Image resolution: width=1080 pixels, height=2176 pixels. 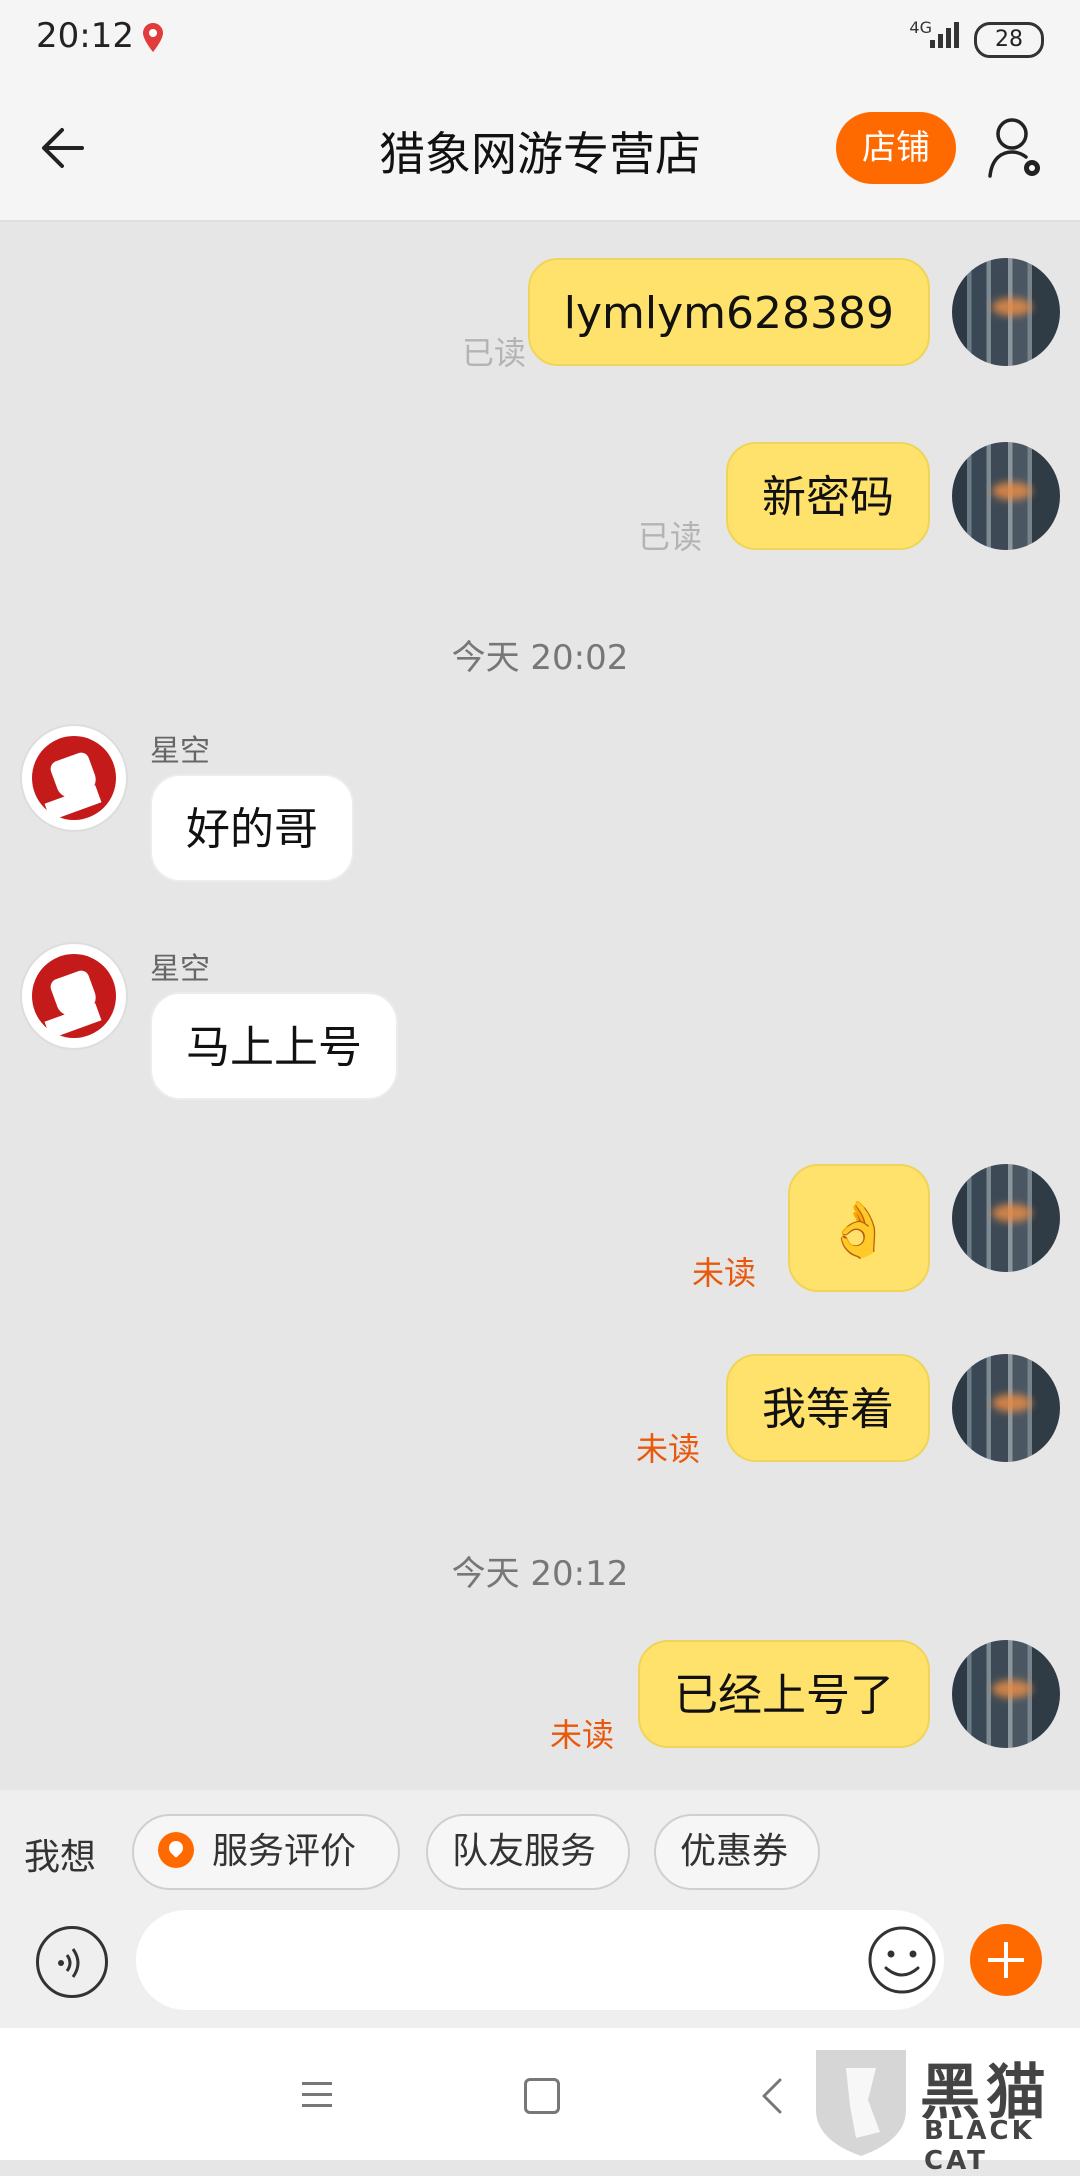 I want to click on quick-actions-label: 我想, so click(x=60, y=1857).